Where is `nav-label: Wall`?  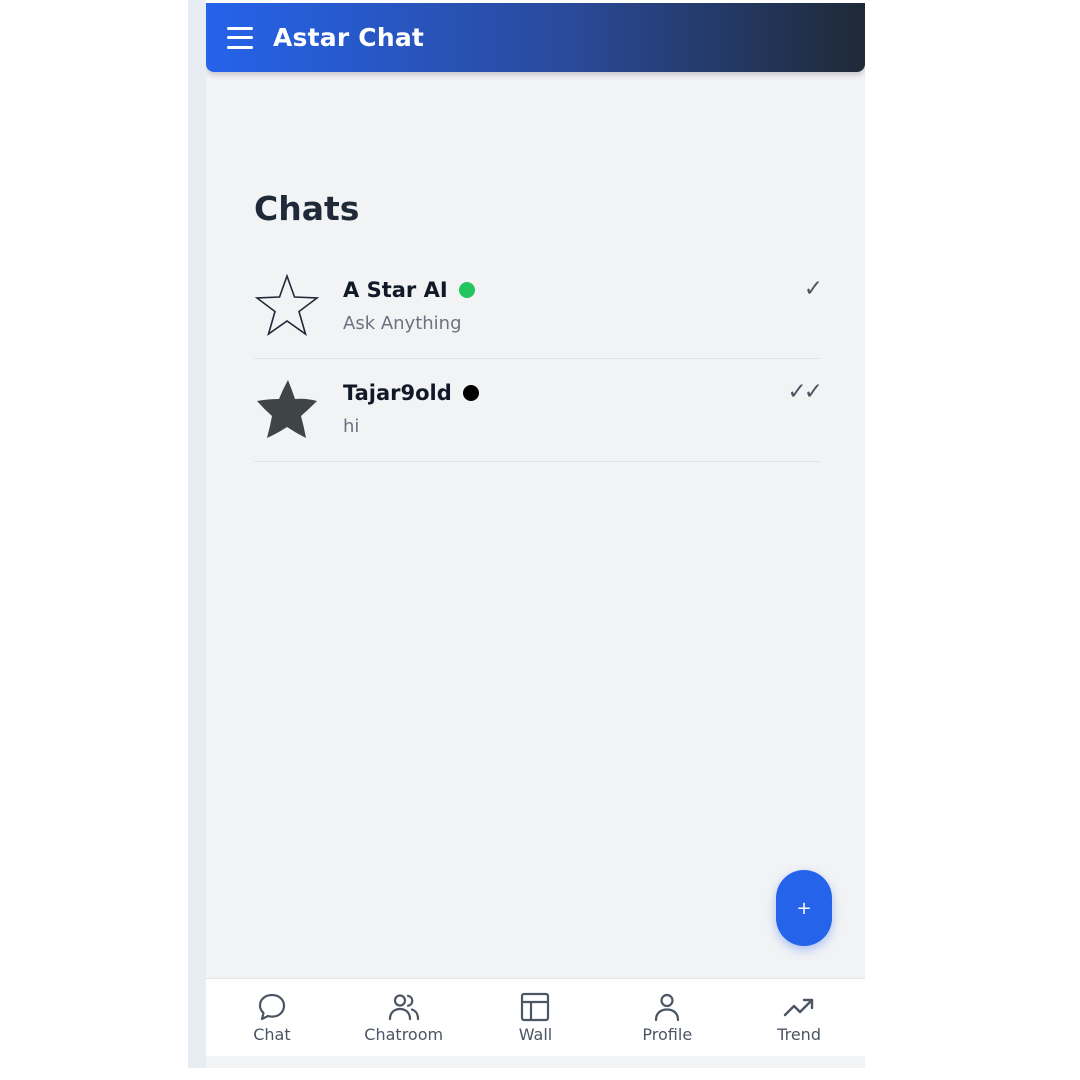 nav-label: Wall is located at coordinates (535, 1034).